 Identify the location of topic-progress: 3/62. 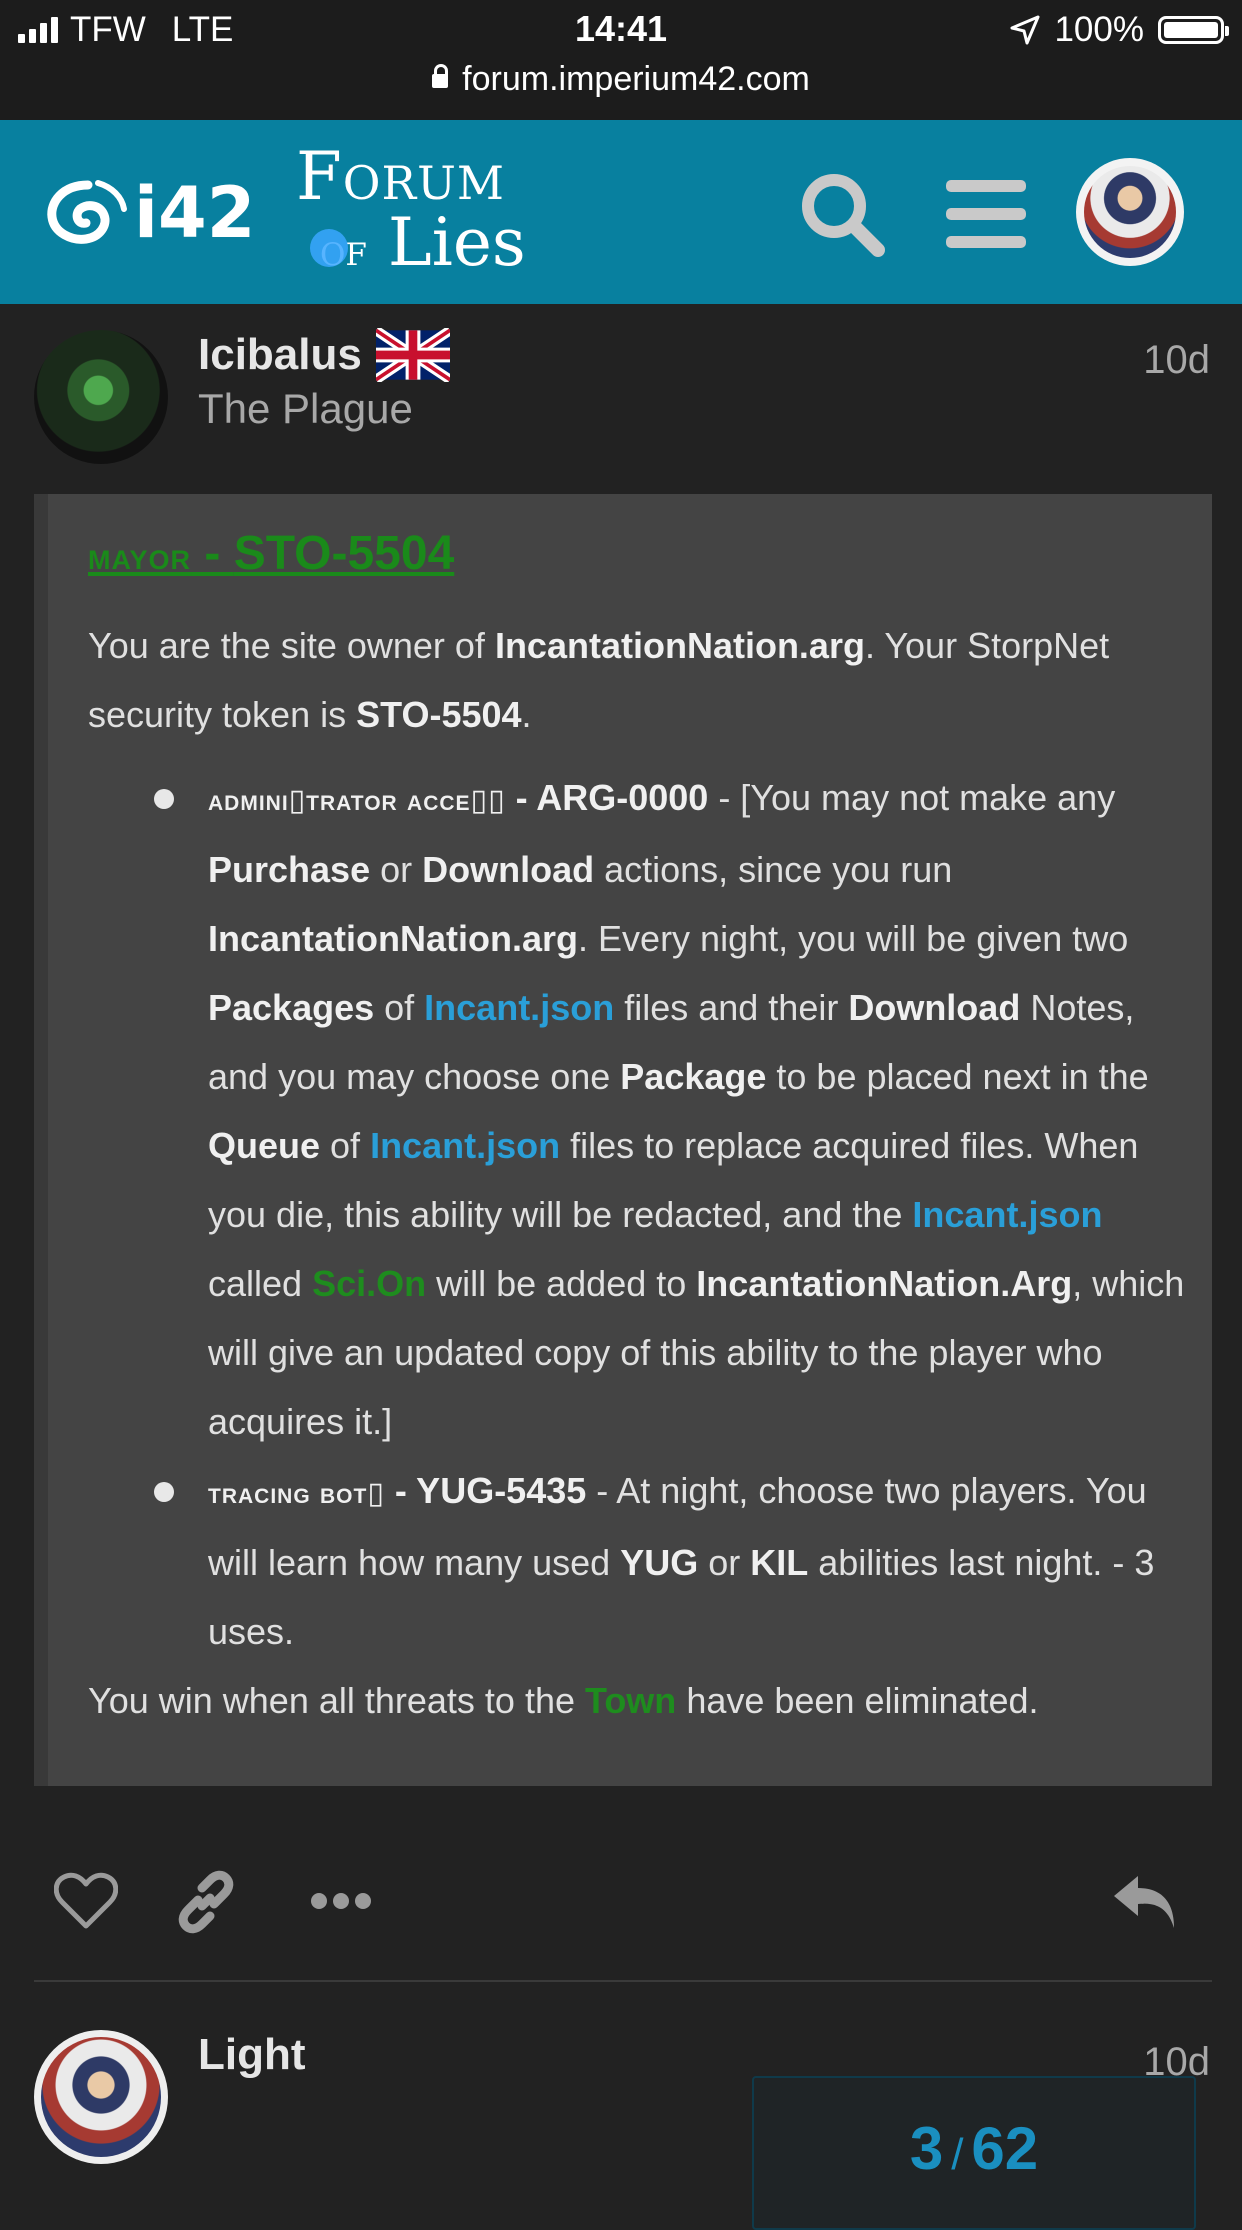
(974, 2153).